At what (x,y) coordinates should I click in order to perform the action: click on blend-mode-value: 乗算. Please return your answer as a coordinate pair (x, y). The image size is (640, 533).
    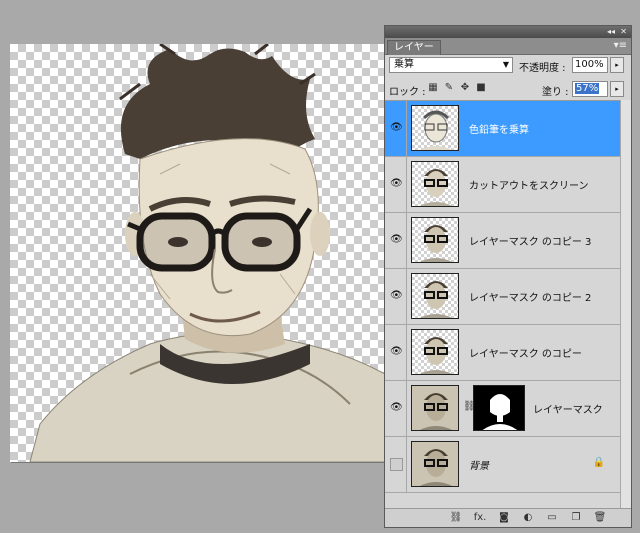
    Looking at the image, I should click on (404, 64).